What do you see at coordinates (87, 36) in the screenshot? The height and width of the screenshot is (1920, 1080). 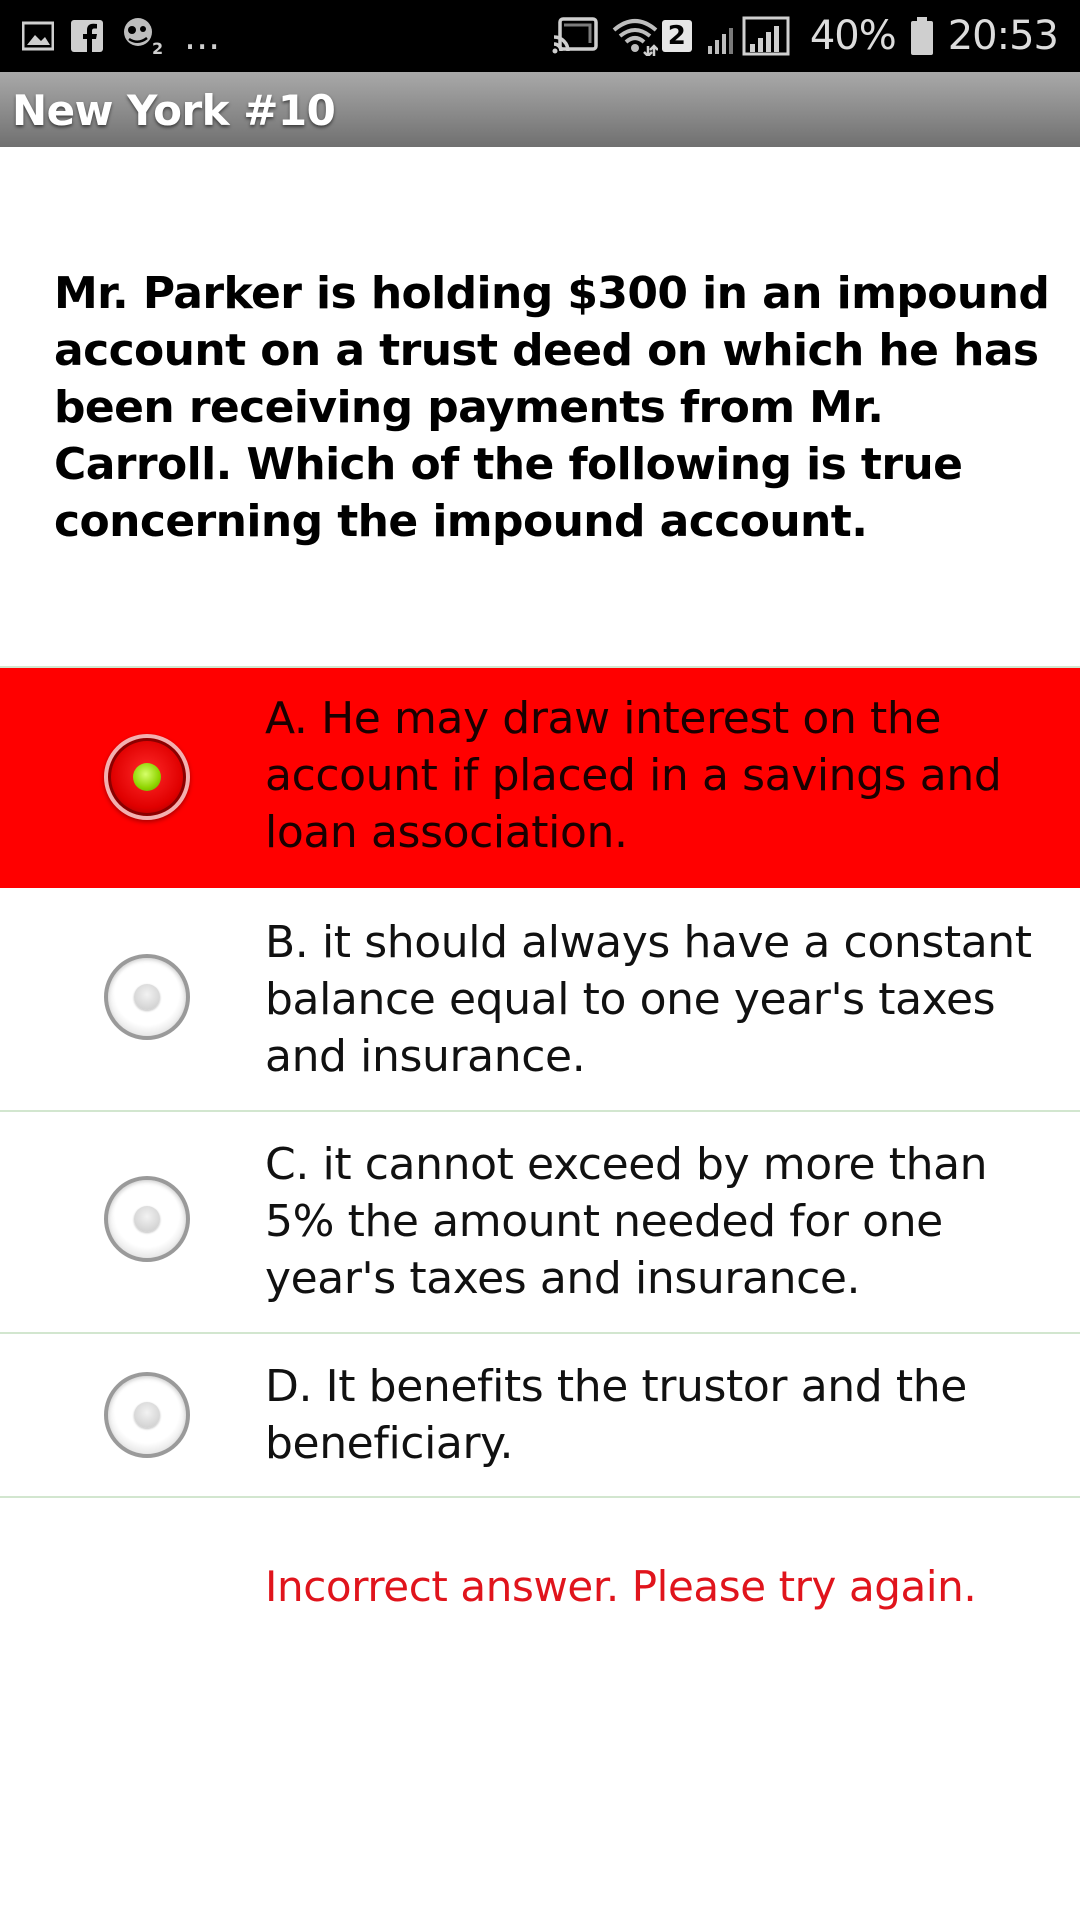 I see `facebook-icon` at bounding box center [87, 36].